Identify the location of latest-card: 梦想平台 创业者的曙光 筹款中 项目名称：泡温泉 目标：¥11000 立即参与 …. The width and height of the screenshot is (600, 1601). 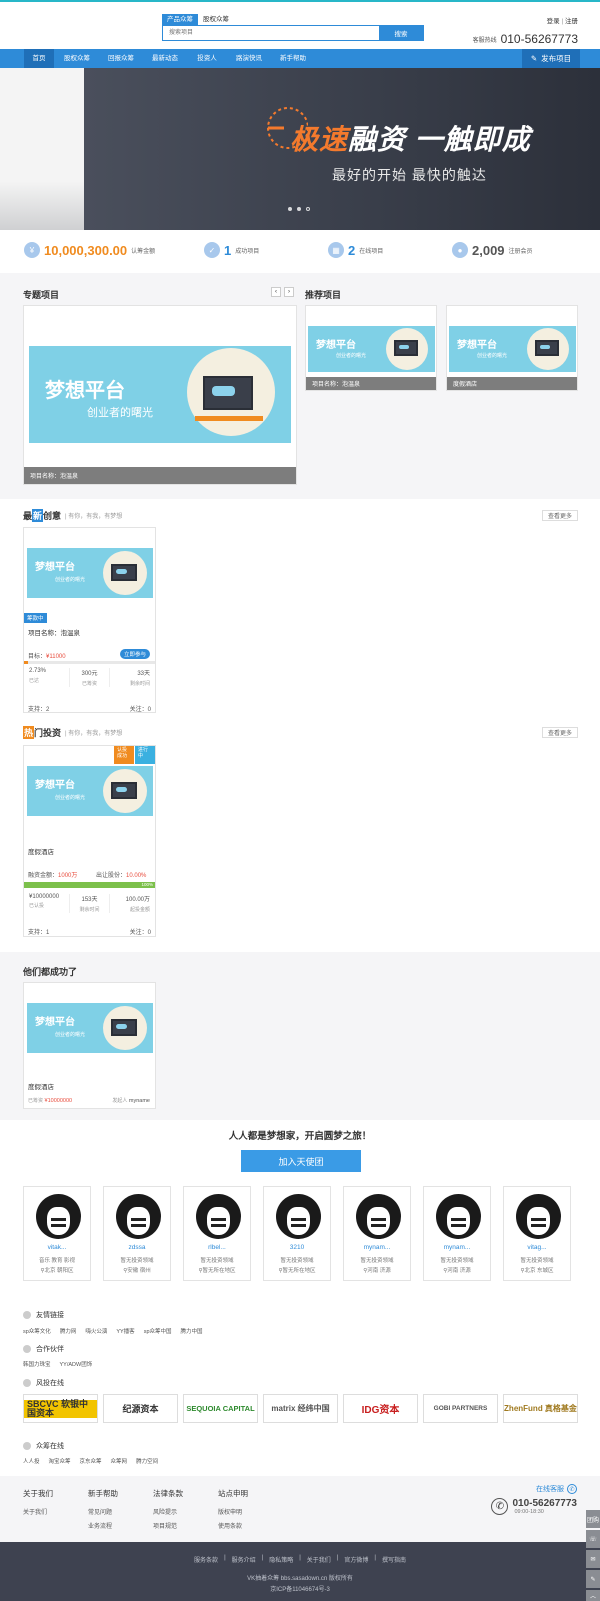
(89, 620).